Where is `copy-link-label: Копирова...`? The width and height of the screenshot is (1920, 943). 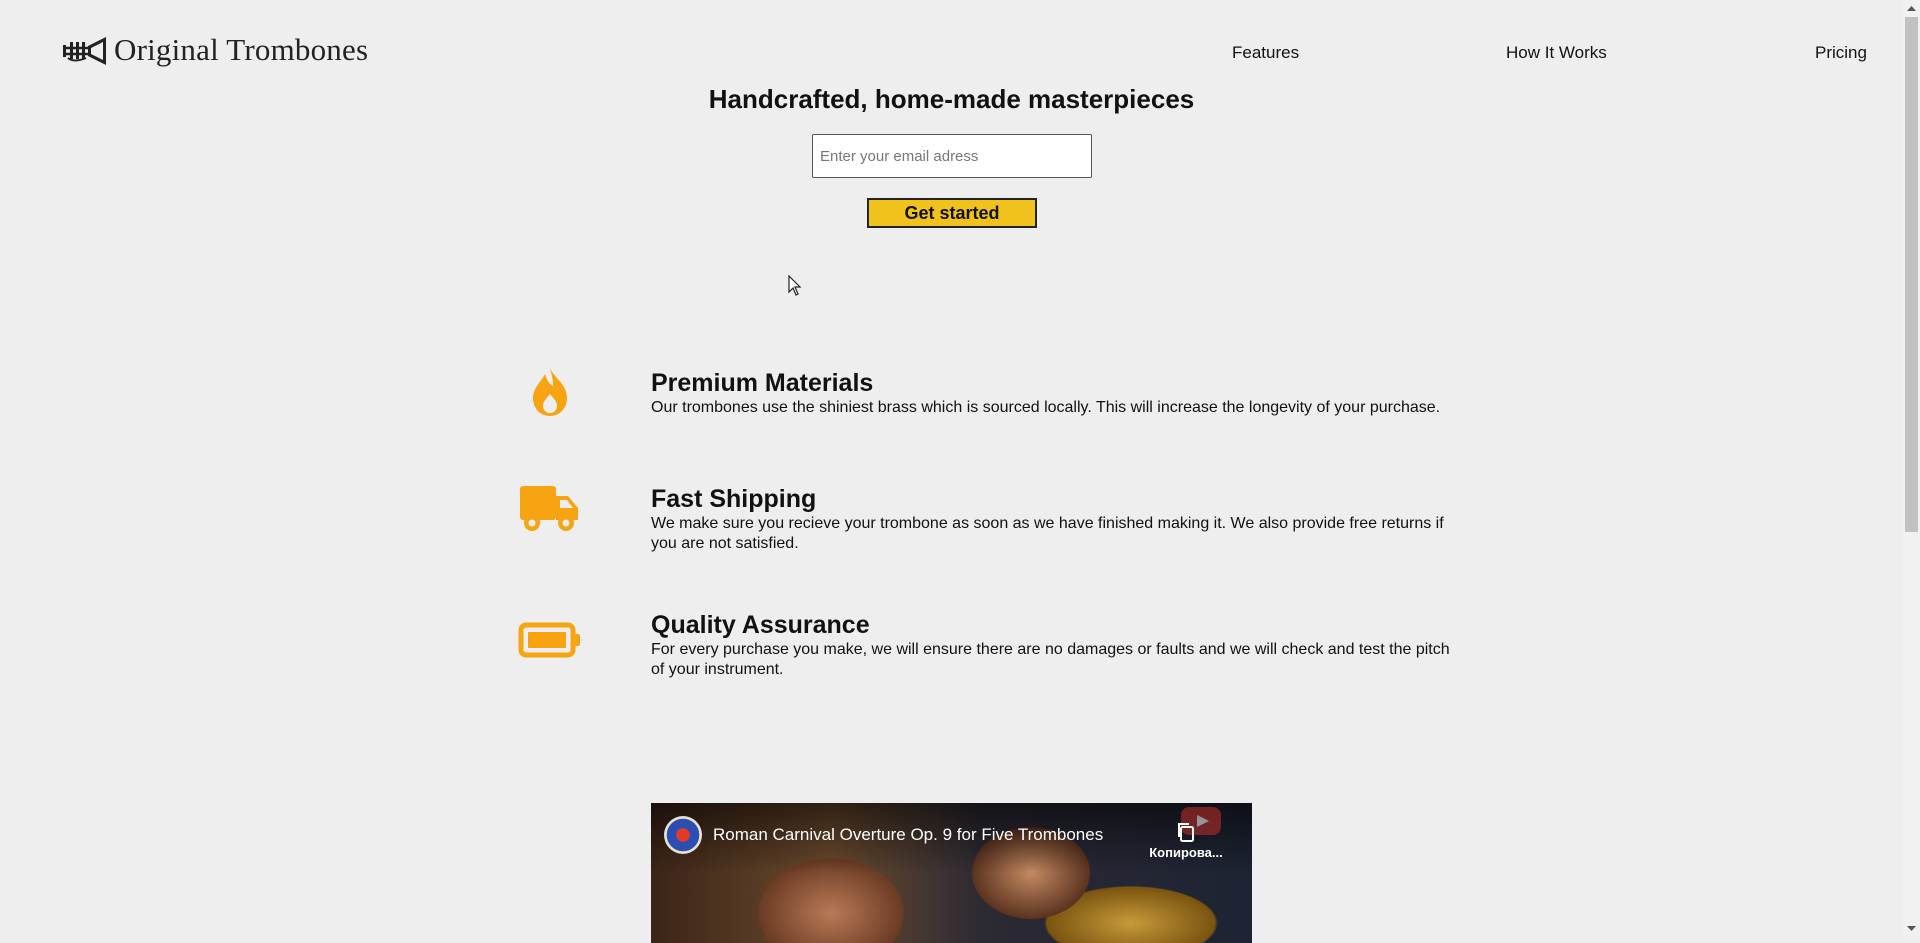
copy-link-label: Копирова... is located at coordinates (1186, 852).